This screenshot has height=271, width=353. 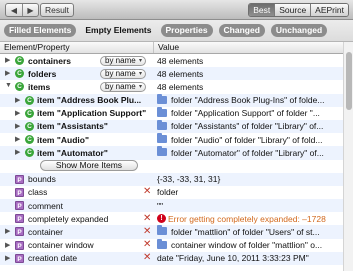 I want to click on row-value: "", so click(x=160, y=205).